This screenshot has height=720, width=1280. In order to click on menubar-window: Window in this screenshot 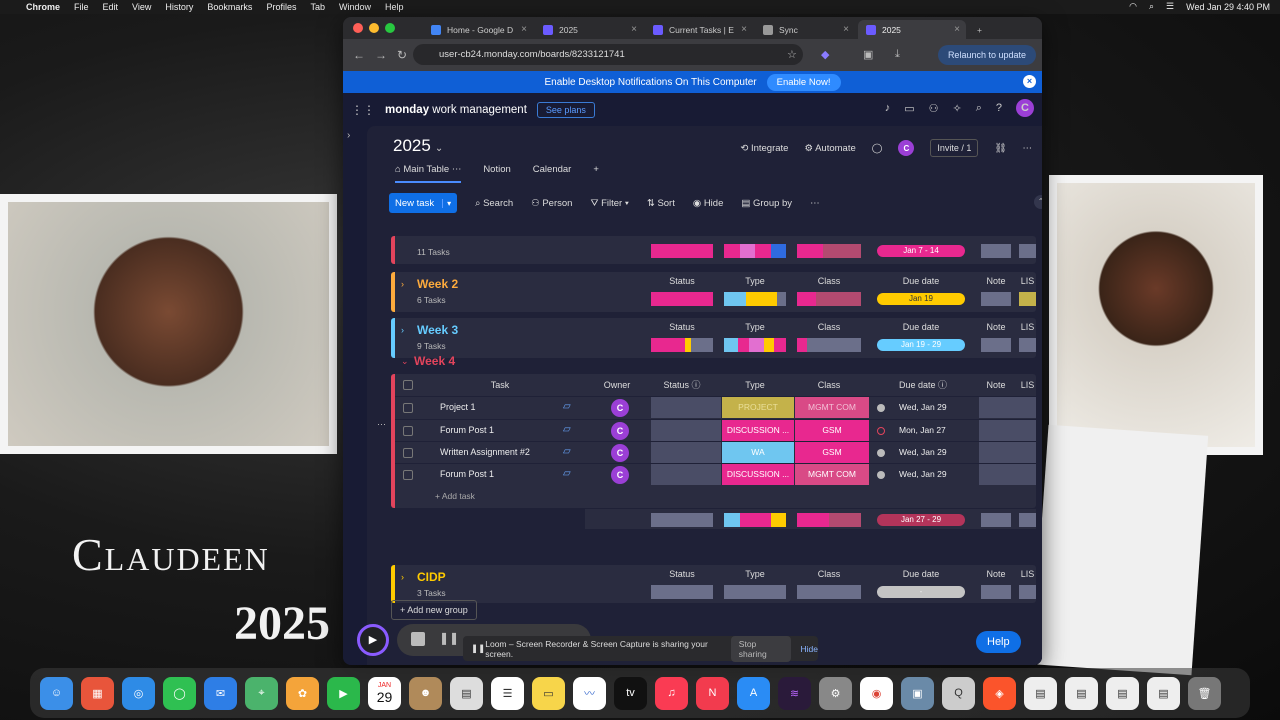, I will do `click(355, 7)`.